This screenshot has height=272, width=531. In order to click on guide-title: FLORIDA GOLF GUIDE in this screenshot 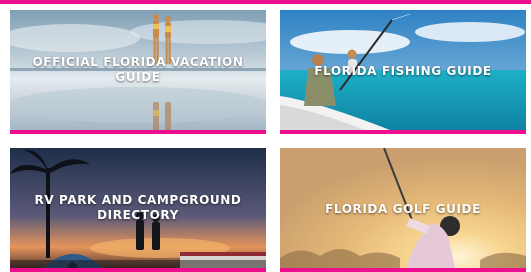, I will do `click(403, 209)`.